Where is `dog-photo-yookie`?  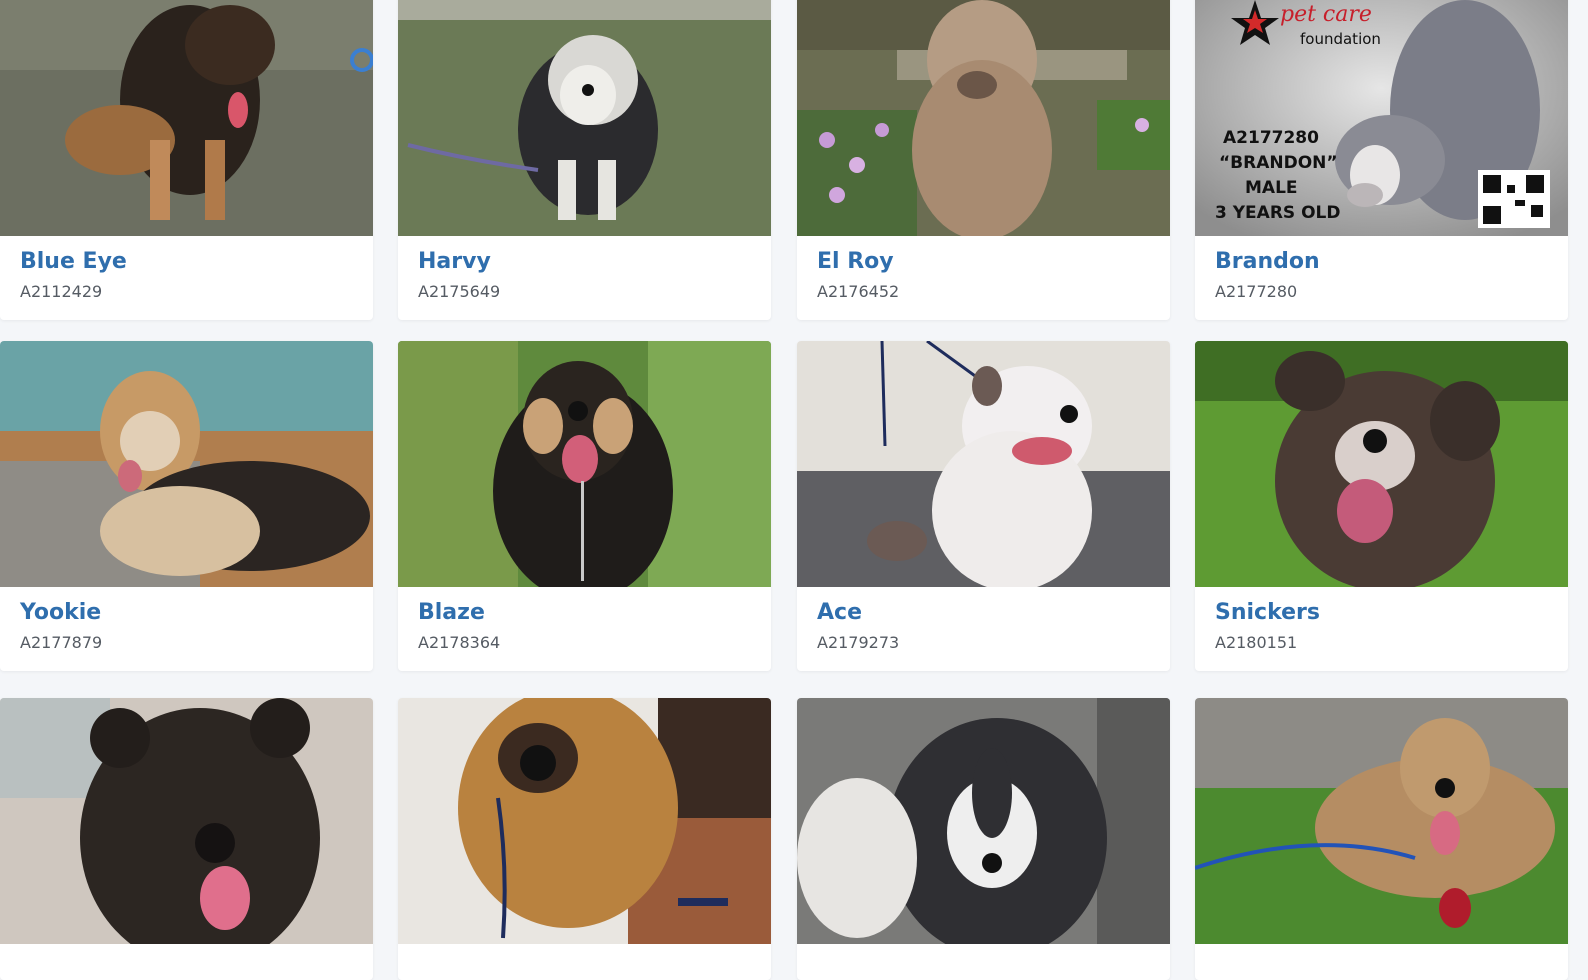
dog-photo-yookie is located at coordinates (186, 464).